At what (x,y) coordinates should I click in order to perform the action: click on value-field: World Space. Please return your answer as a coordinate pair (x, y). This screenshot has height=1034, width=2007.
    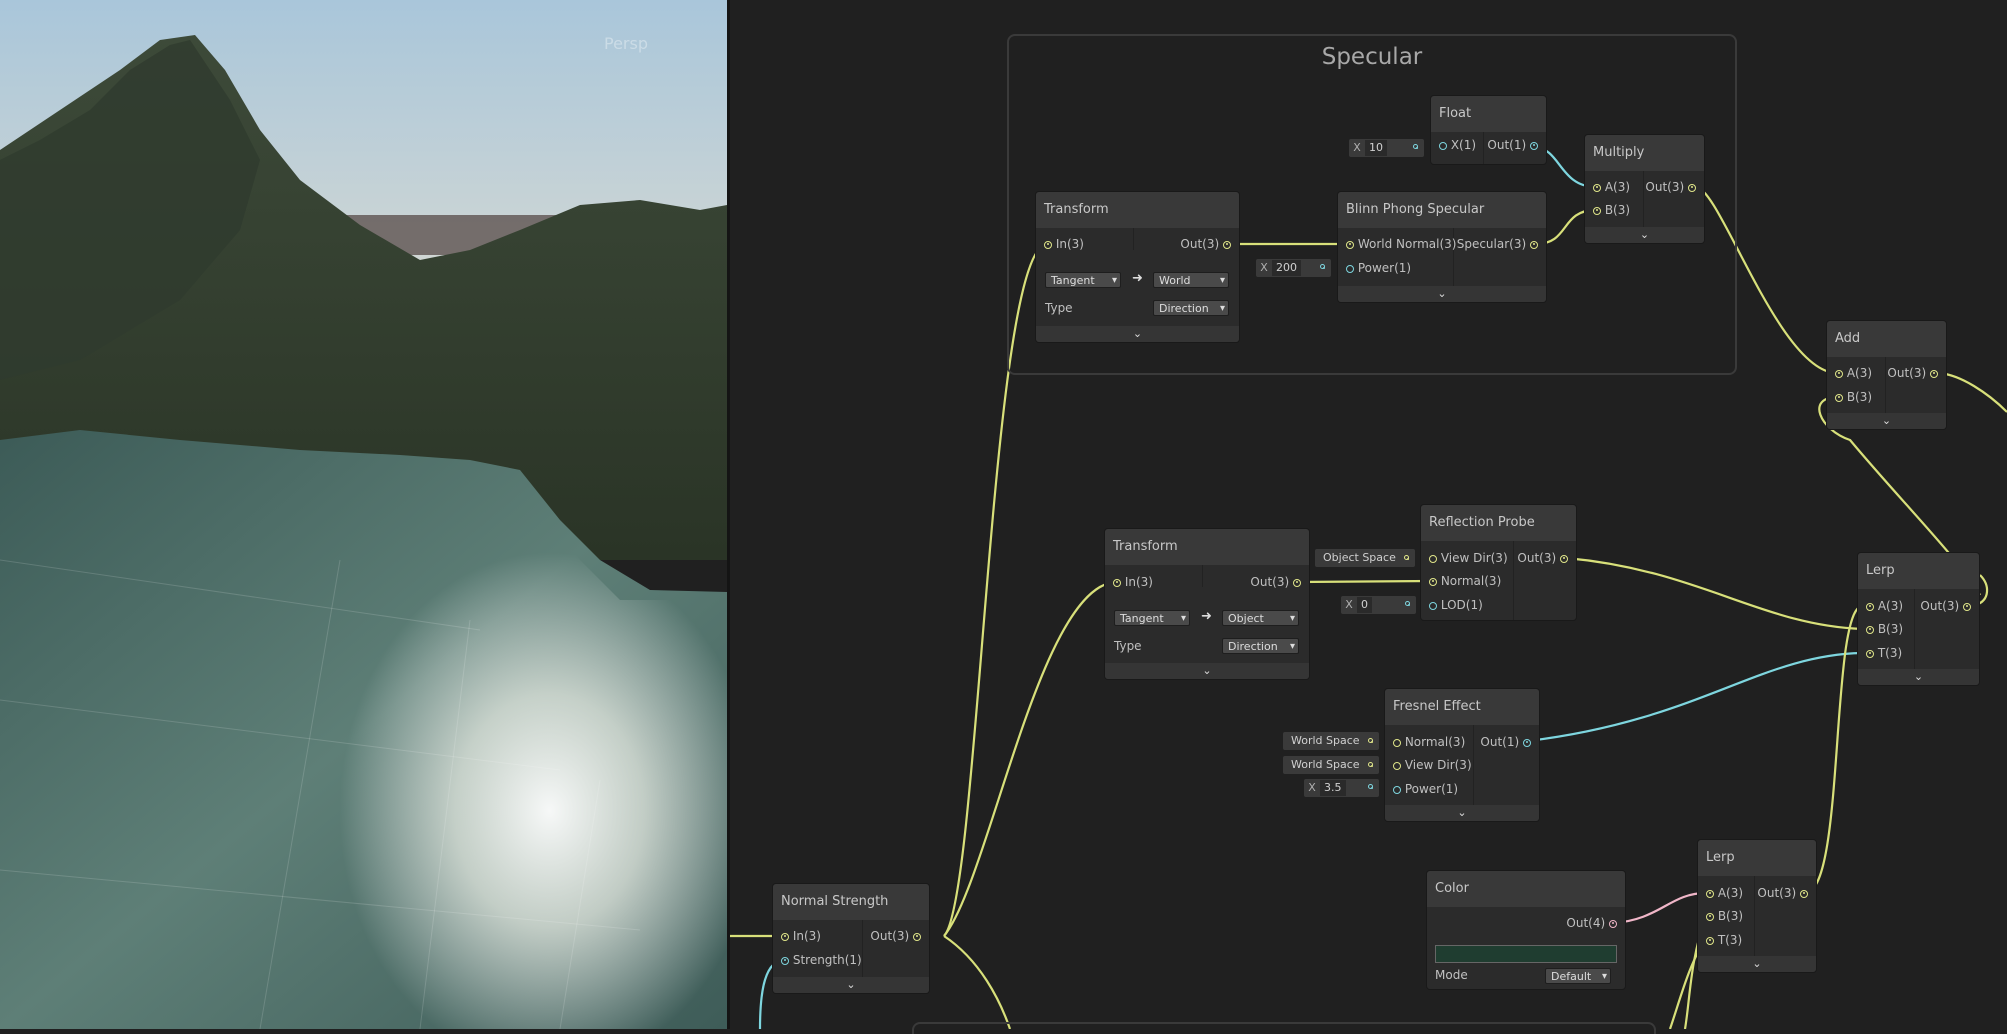
    Looking at the image, I should click on (1325, 740).